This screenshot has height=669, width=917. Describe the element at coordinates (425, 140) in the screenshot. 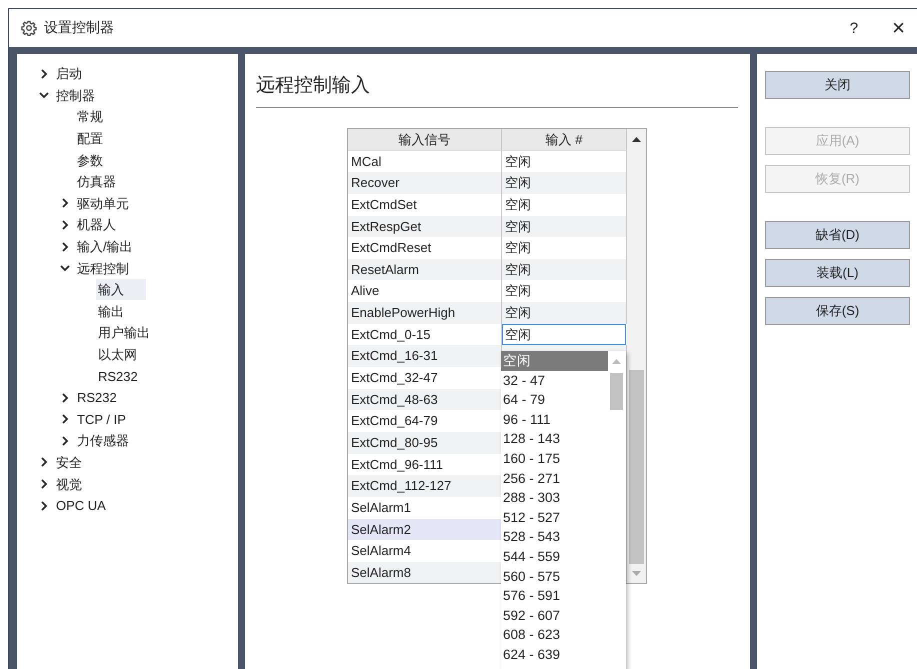

I see `column-header: 输入信号` at that location.